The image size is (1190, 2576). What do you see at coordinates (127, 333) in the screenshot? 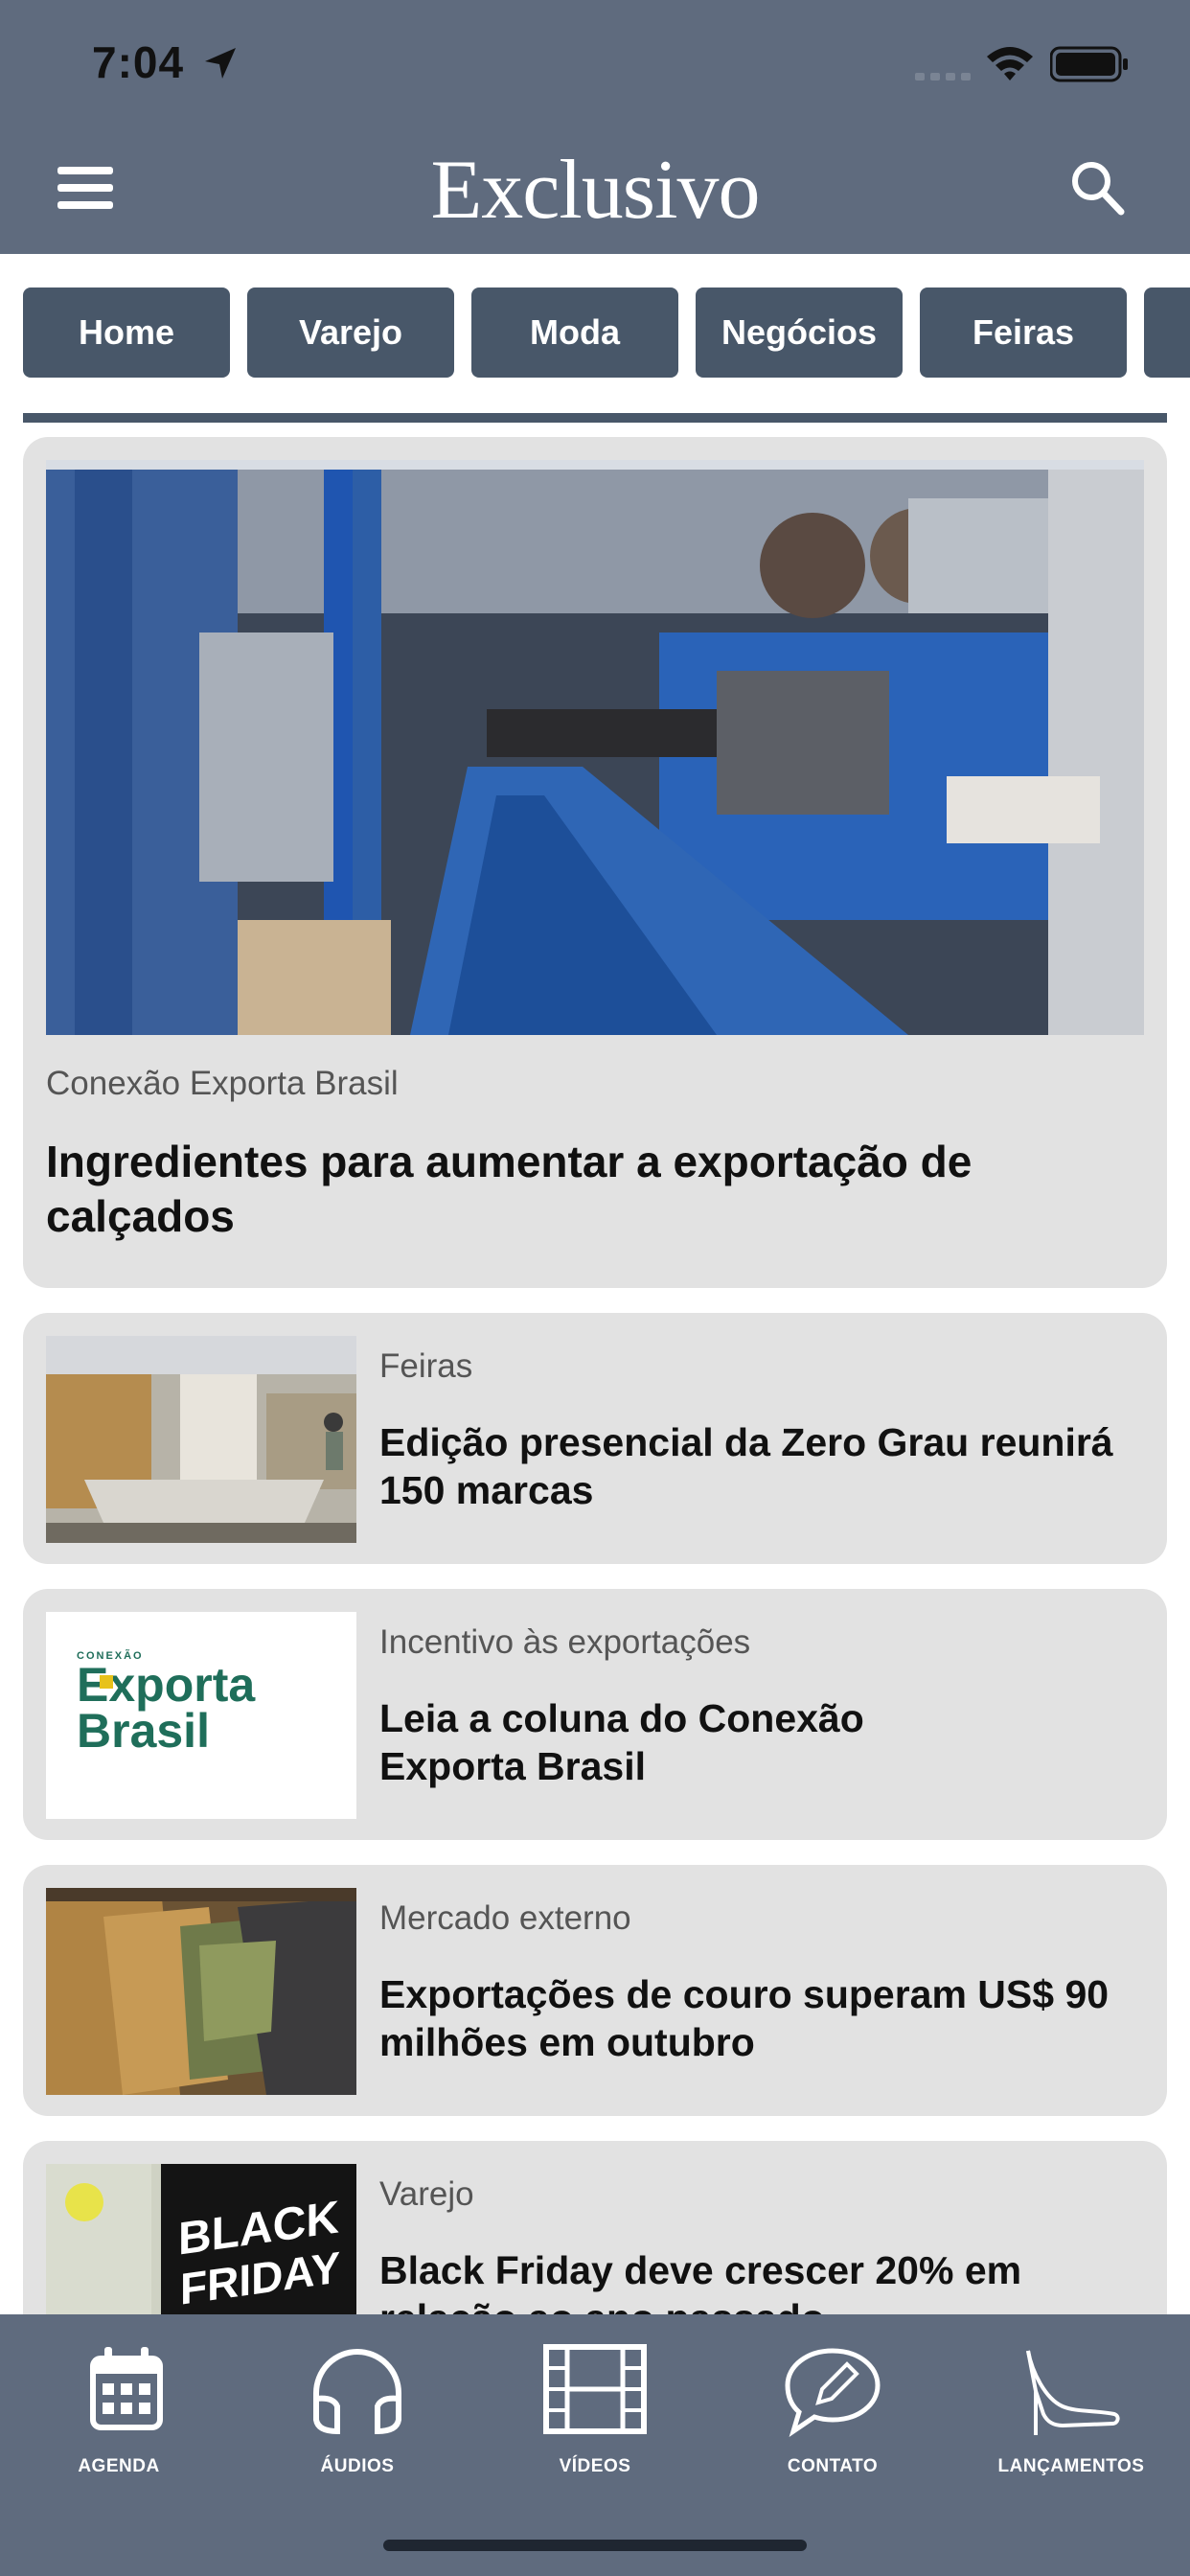
I see `tab-home: Home` at bounding box center [127, 333].